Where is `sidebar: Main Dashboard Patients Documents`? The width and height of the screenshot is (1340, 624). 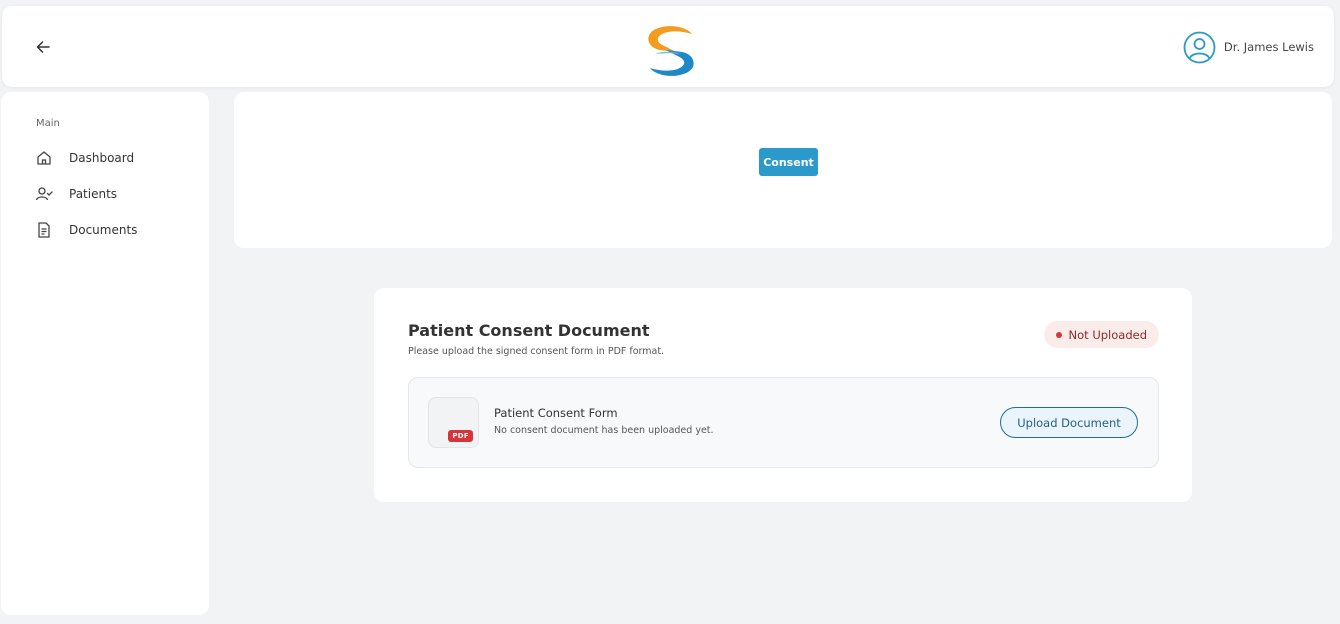 sidebar: Main Dashboard Patients Documents is located at coordinates (105, 353).